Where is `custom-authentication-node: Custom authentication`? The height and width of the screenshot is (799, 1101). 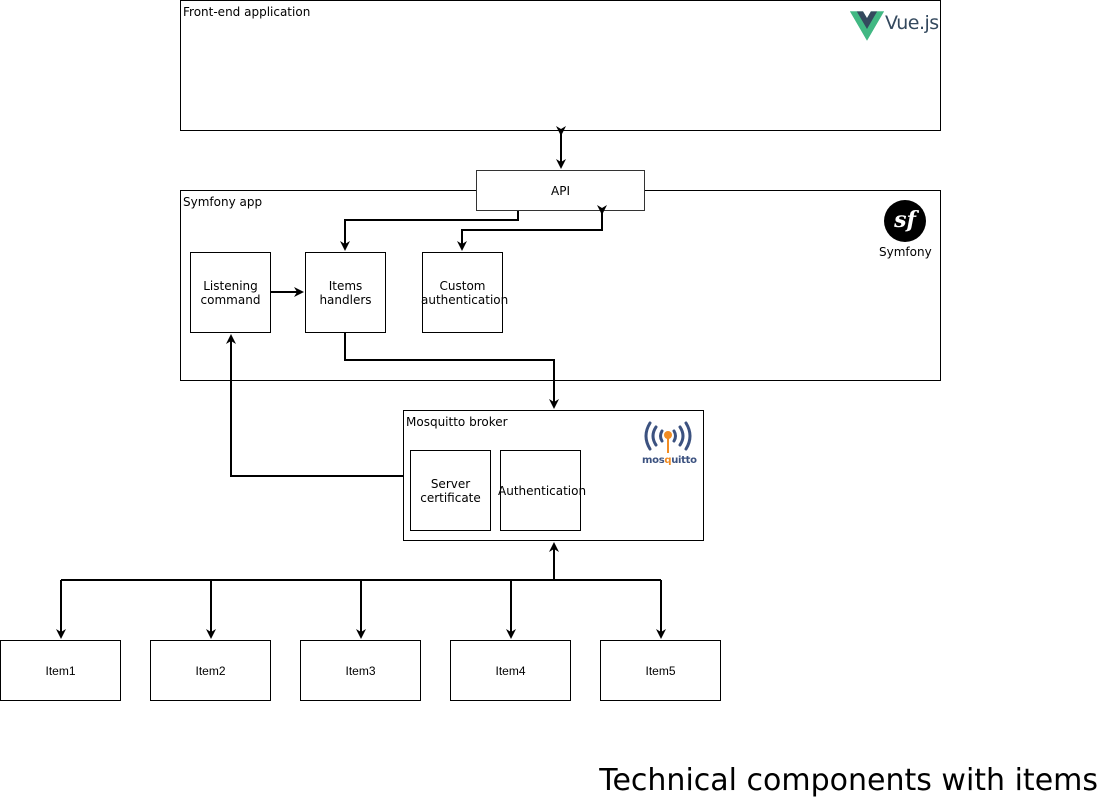 custom-authentication-node: Custom authentication is located at coordinates (465, 292).